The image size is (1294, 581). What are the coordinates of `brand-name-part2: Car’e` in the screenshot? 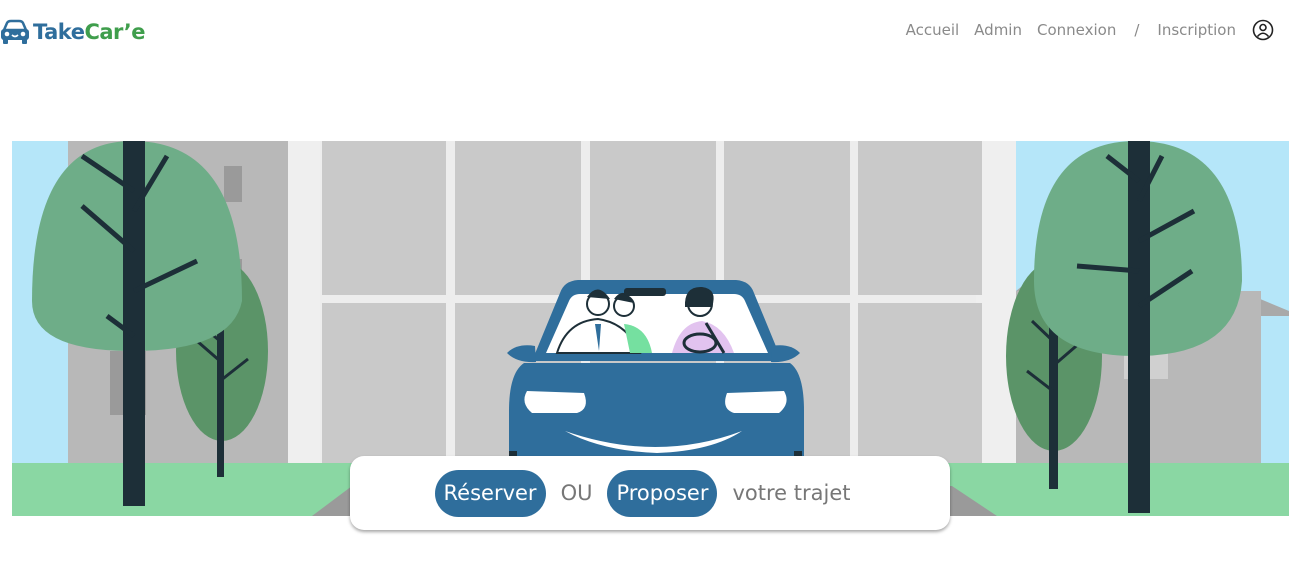 It's located at (114, 32).